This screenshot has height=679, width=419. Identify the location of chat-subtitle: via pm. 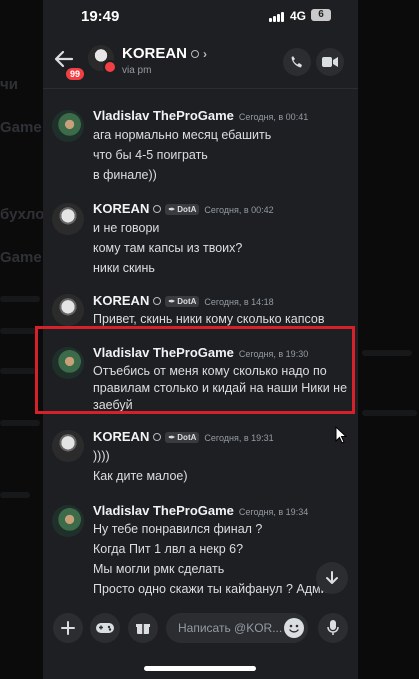
(137, 70).